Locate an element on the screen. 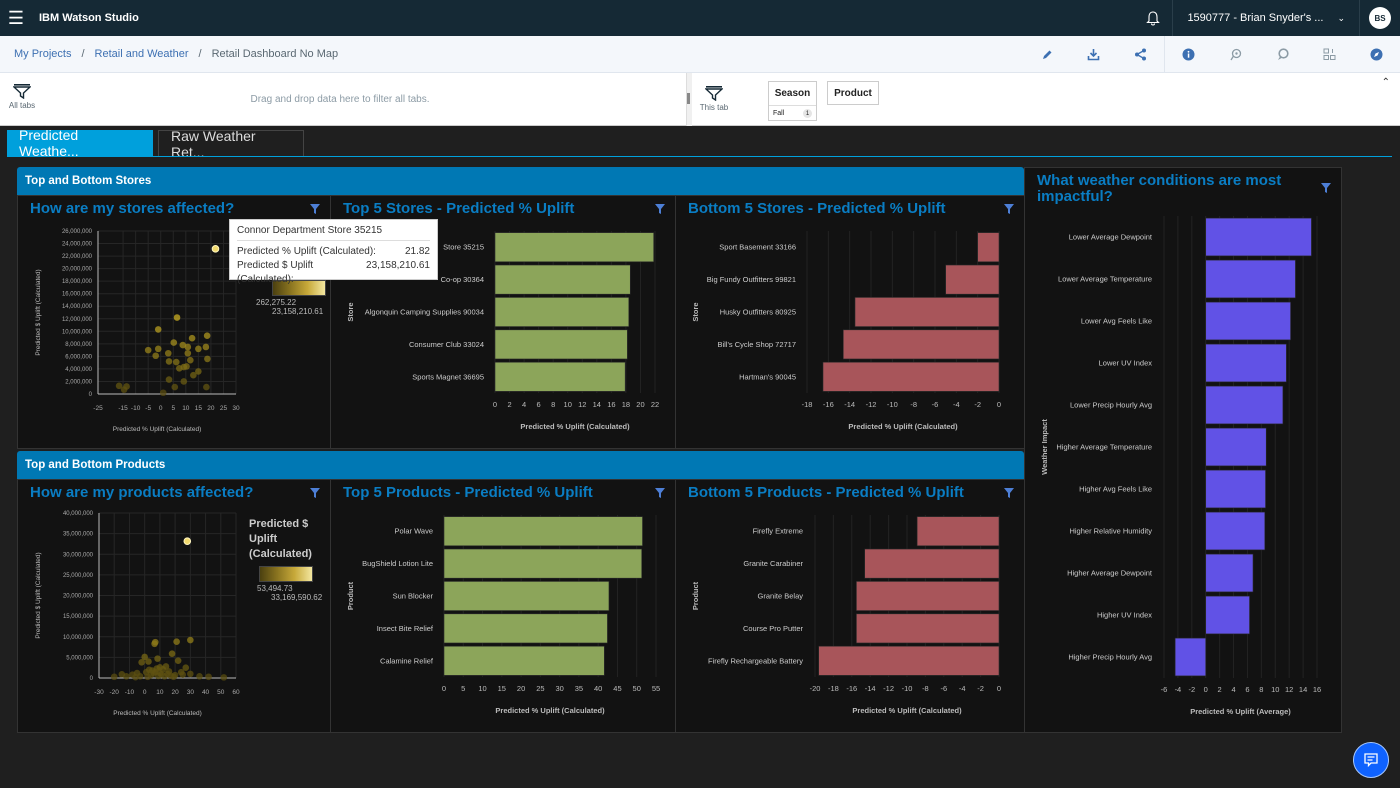 Image resolution: width=1400 pixels, height=788 pixels. widgets-button is located at coordinates (1329, 54).